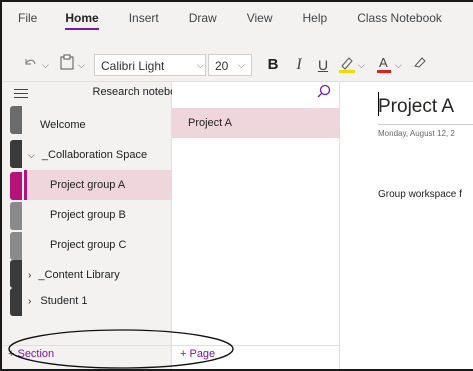  I want to click on page-date: Monday, August 12, 2, so click(416, 133).